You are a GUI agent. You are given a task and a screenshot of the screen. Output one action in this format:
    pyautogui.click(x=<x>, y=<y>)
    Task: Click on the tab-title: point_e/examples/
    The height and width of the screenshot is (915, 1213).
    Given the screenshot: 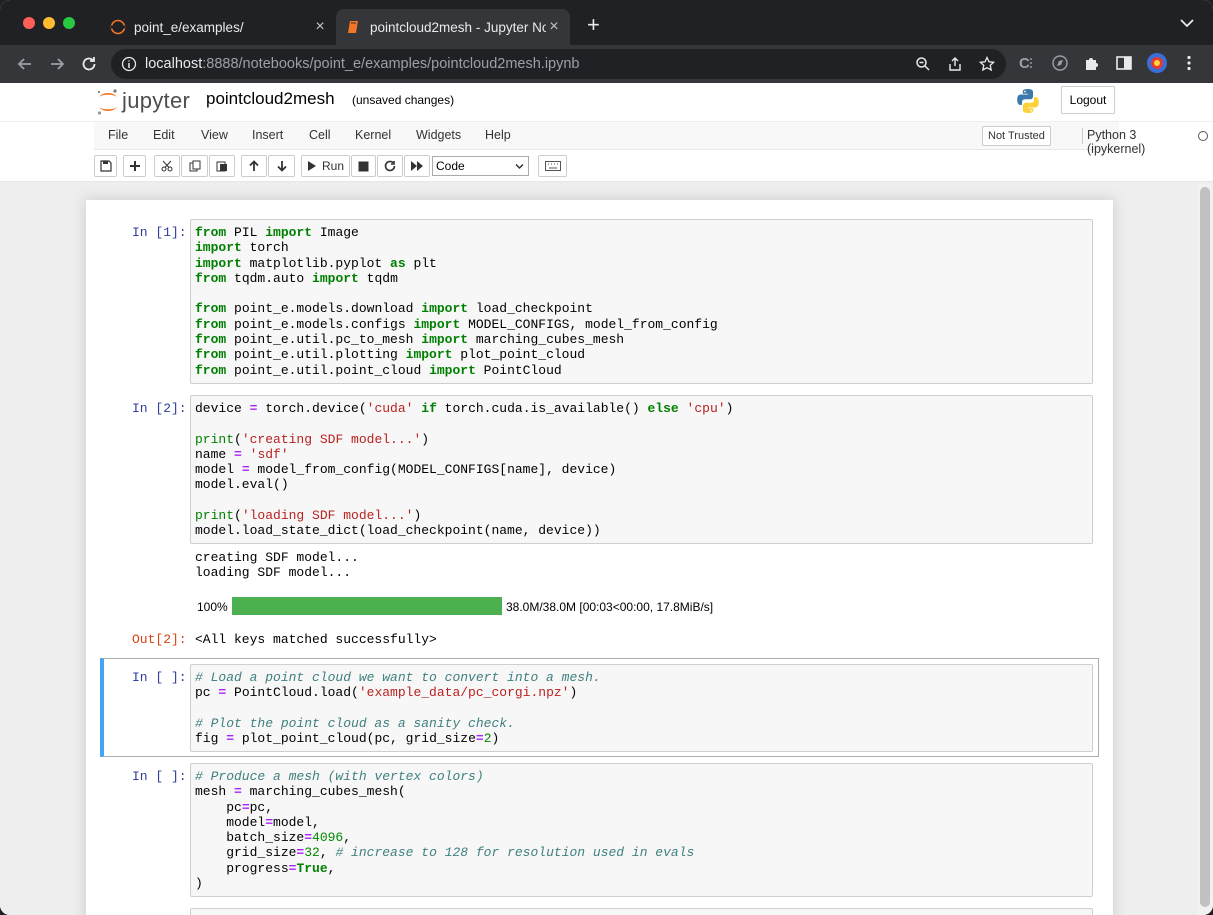 What is the action you would take?
    pyautogui.click(x=189, y=27)
    